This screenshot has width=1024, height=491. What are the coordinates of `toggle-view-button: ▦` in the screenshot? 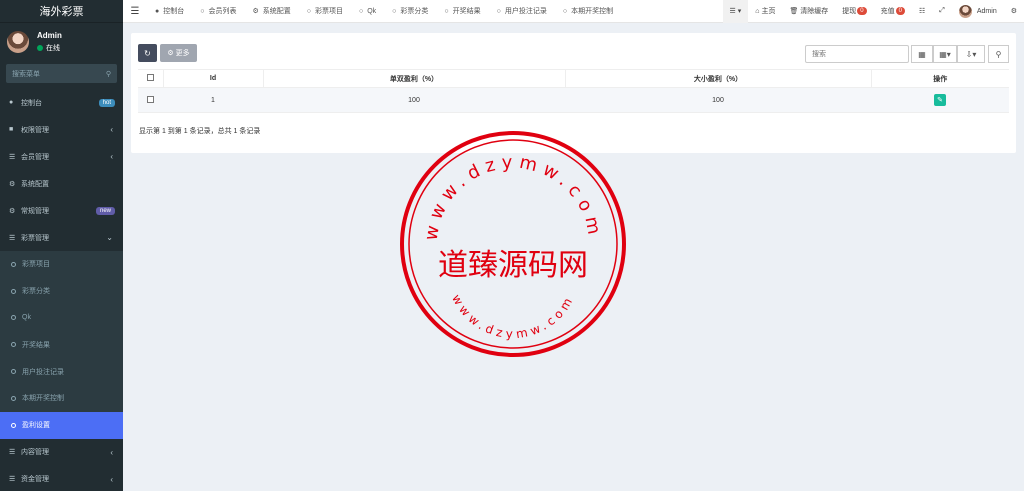 It's located at (922, 54).